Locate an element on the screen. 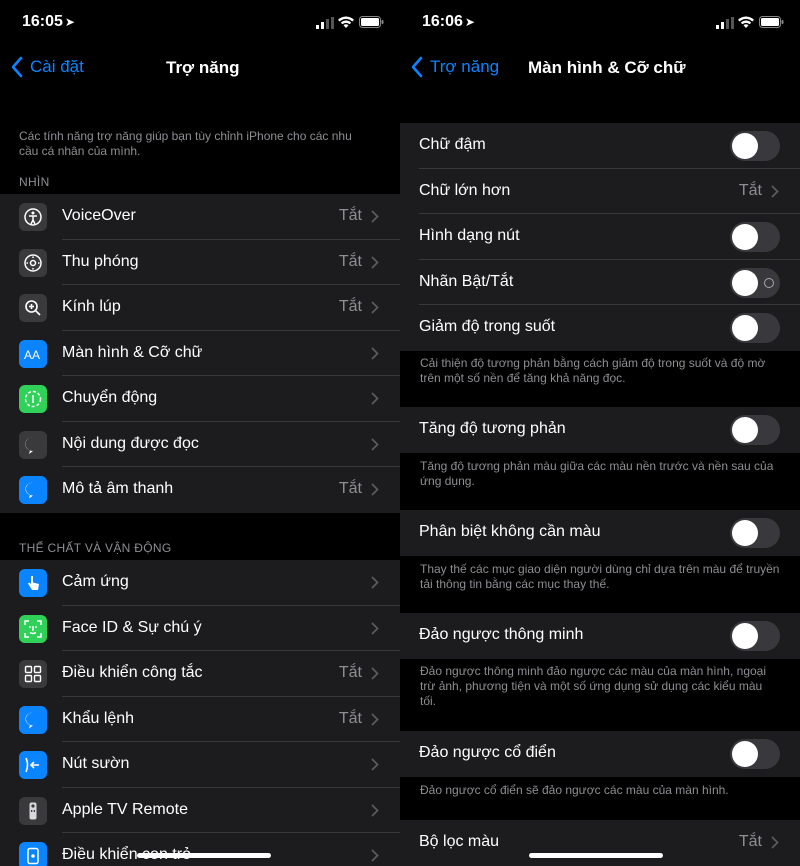  item-label: Apple TV Remote is located at coordinates (125, 809).